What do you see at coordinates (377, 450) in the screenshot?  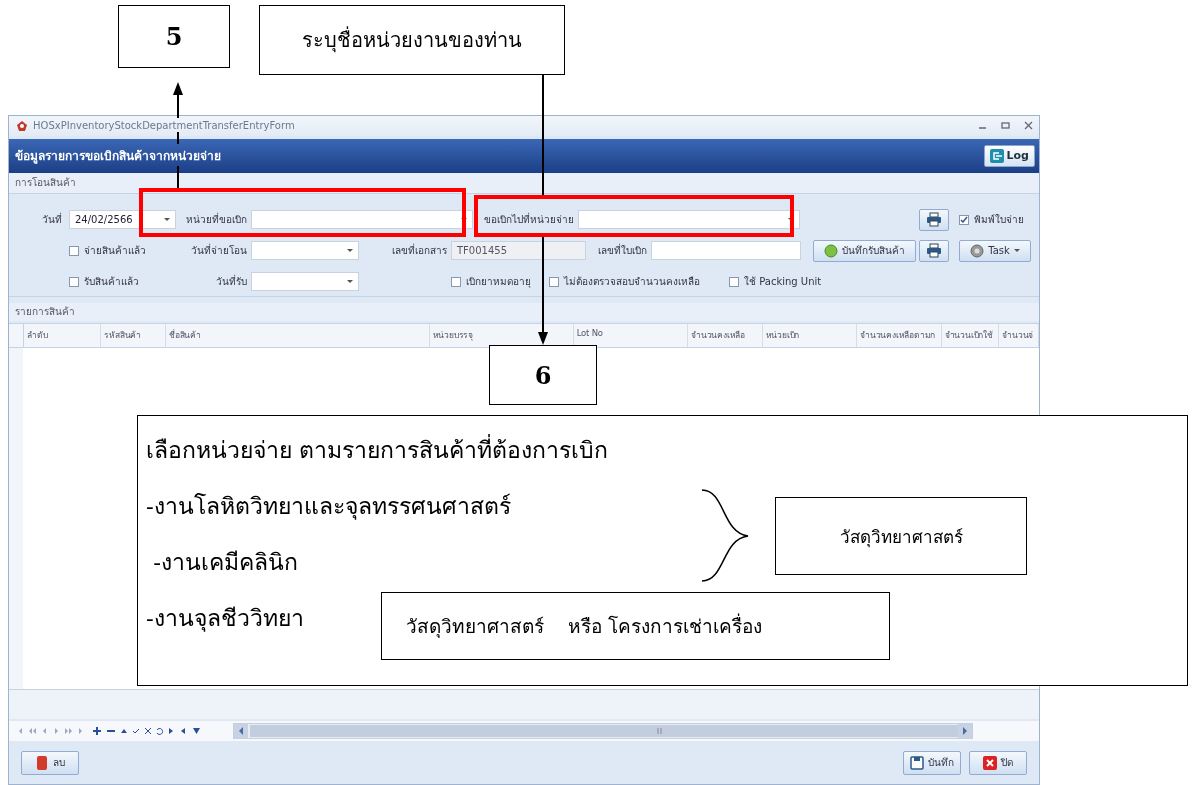 I see `instruction-text: เลือกหน่วยจ่าย ตามรายการสินค้าที่ต้องการเบิก` at bounding box center [377, 450].